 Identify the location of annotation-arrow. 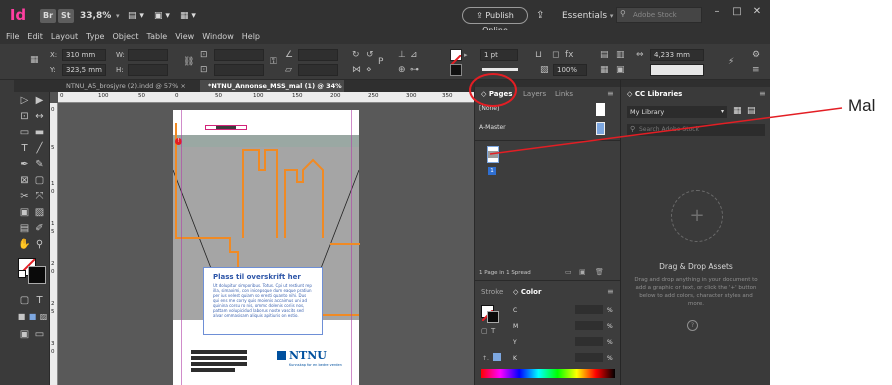
(666, 131).